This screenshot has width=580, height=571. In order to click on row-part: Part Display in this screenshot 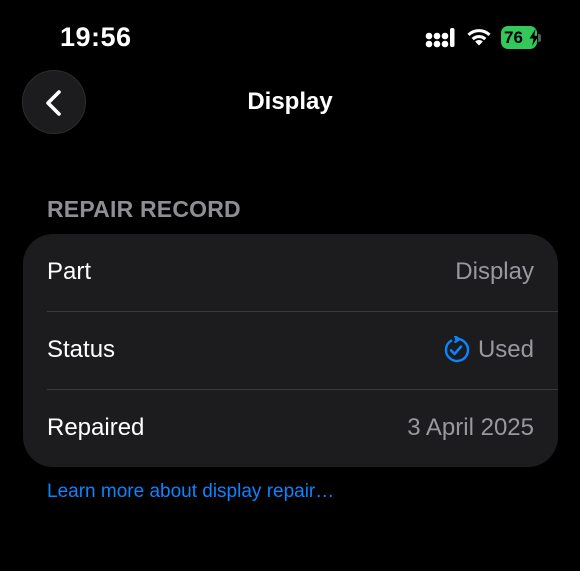, I will do `click(290, 272)`.